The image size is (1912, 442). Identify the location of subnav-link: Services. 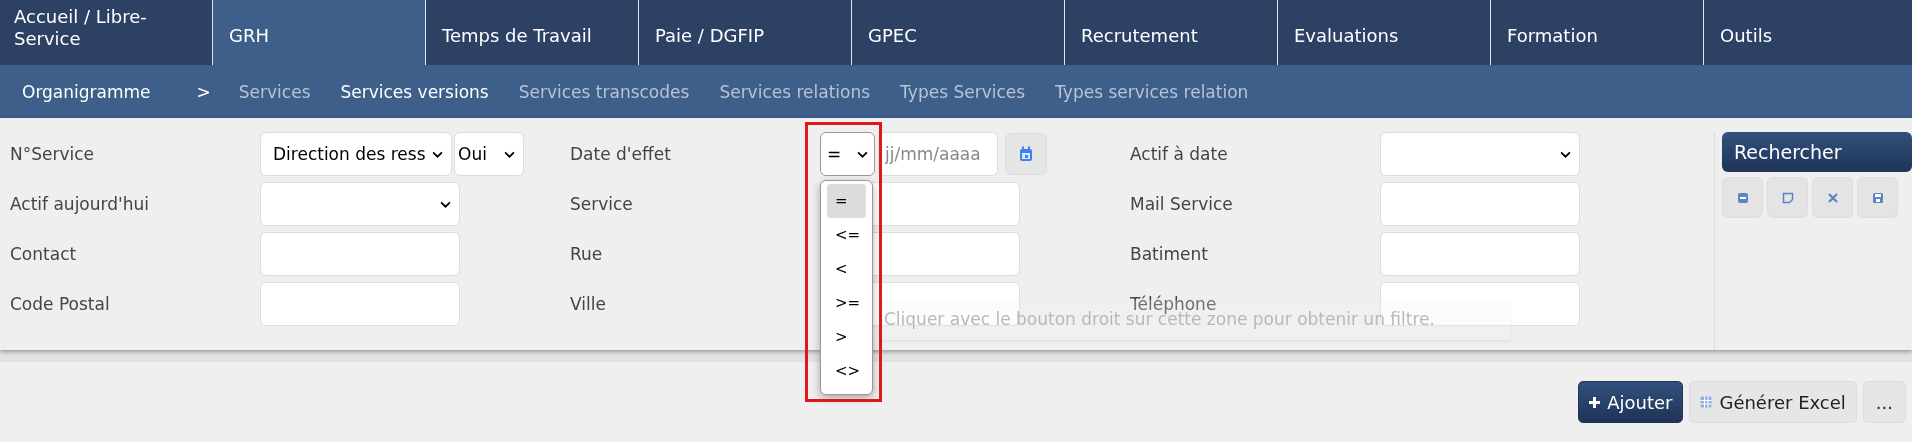
(274, 91).